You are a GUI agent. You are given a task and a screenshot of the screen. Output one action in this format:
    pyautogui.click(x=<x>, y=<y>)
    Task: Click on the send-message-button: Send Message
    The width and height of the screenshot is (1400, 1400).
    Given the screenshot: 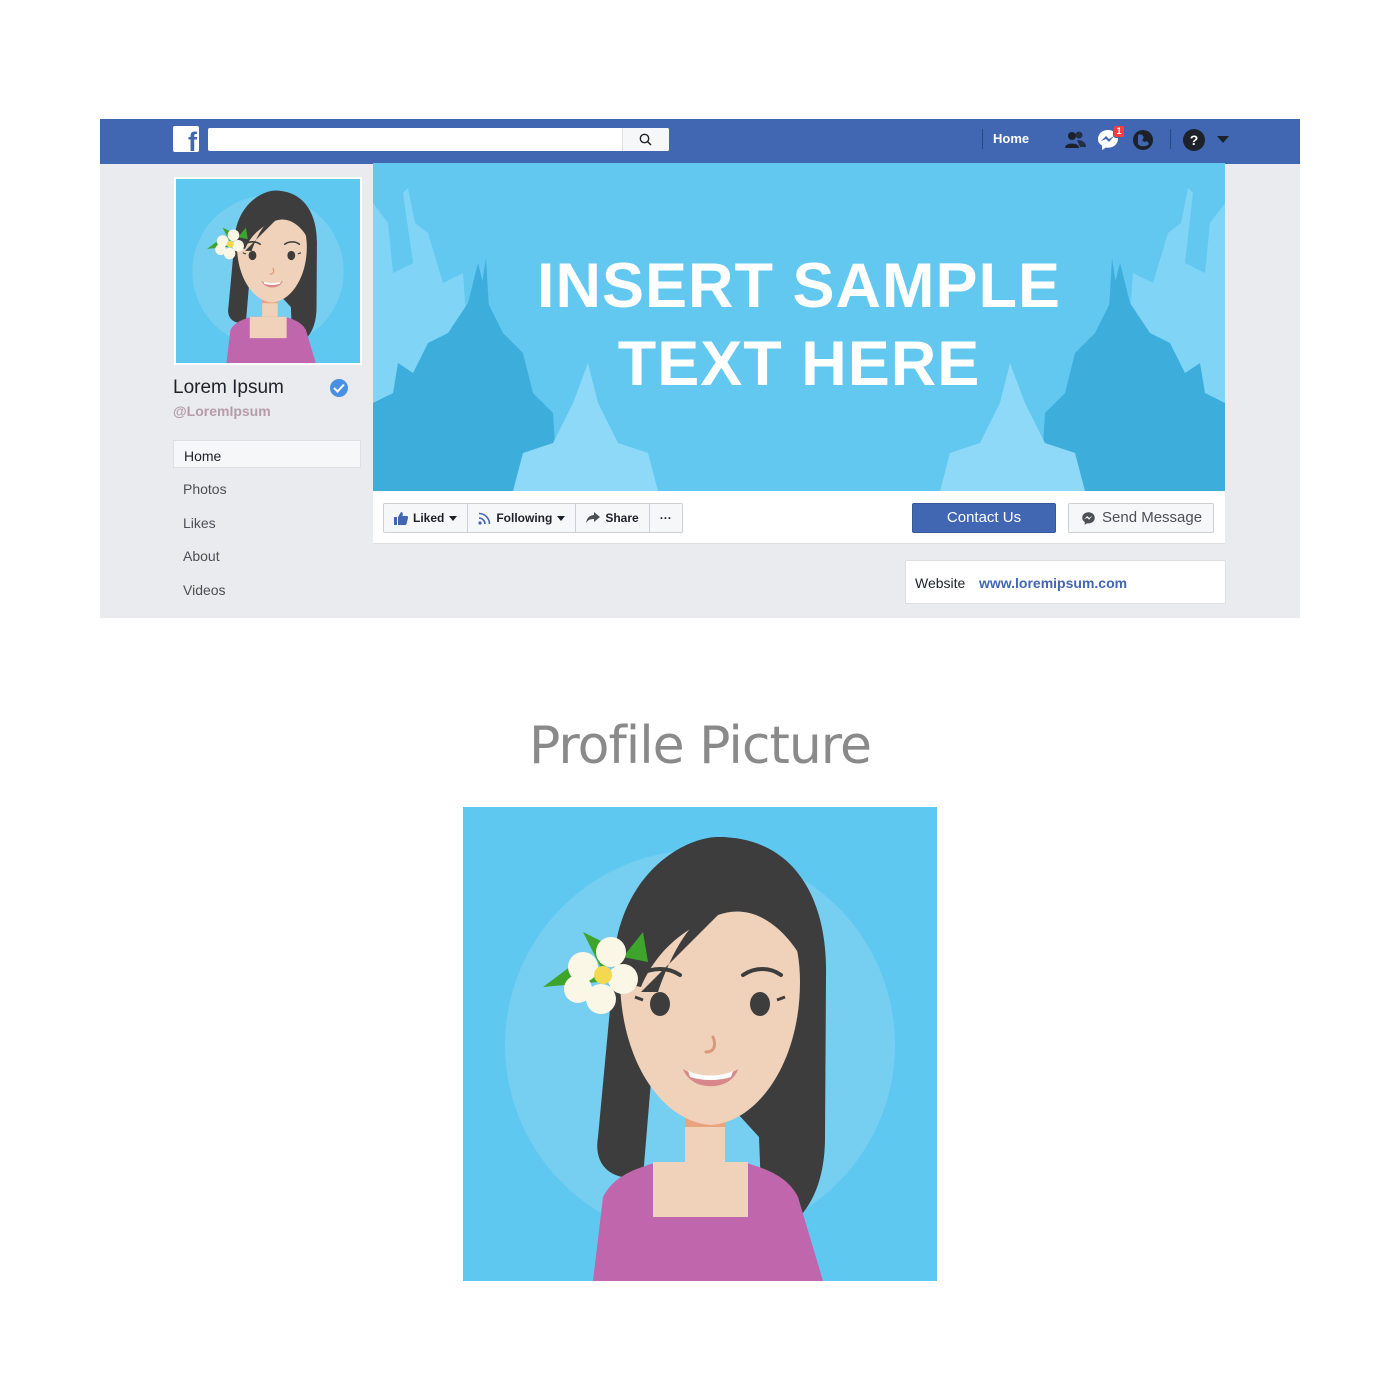 What is the action you would take?
    pyautogui.click(x=1141, y=518)
    